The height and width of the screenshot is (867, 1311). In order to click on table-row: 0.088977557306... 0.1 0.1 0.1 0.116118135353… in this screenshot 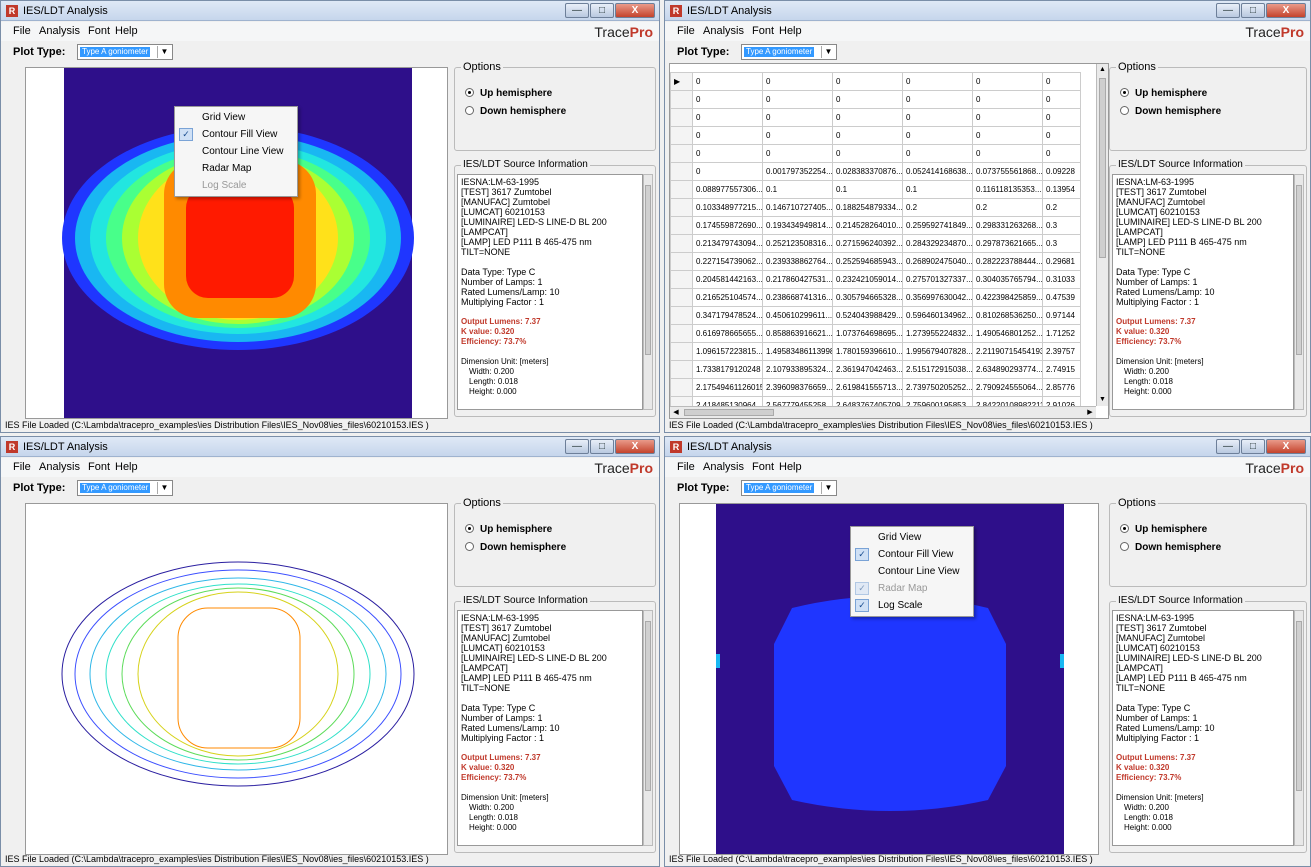, I will do `click(875, 189)`.